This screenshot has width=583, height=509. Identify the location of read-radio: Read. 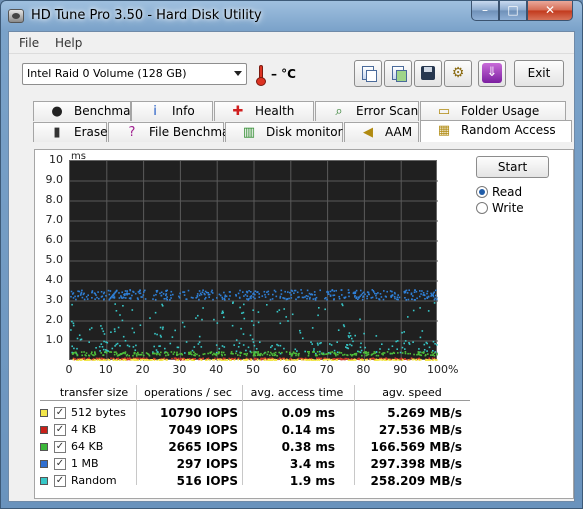
(499, 192).